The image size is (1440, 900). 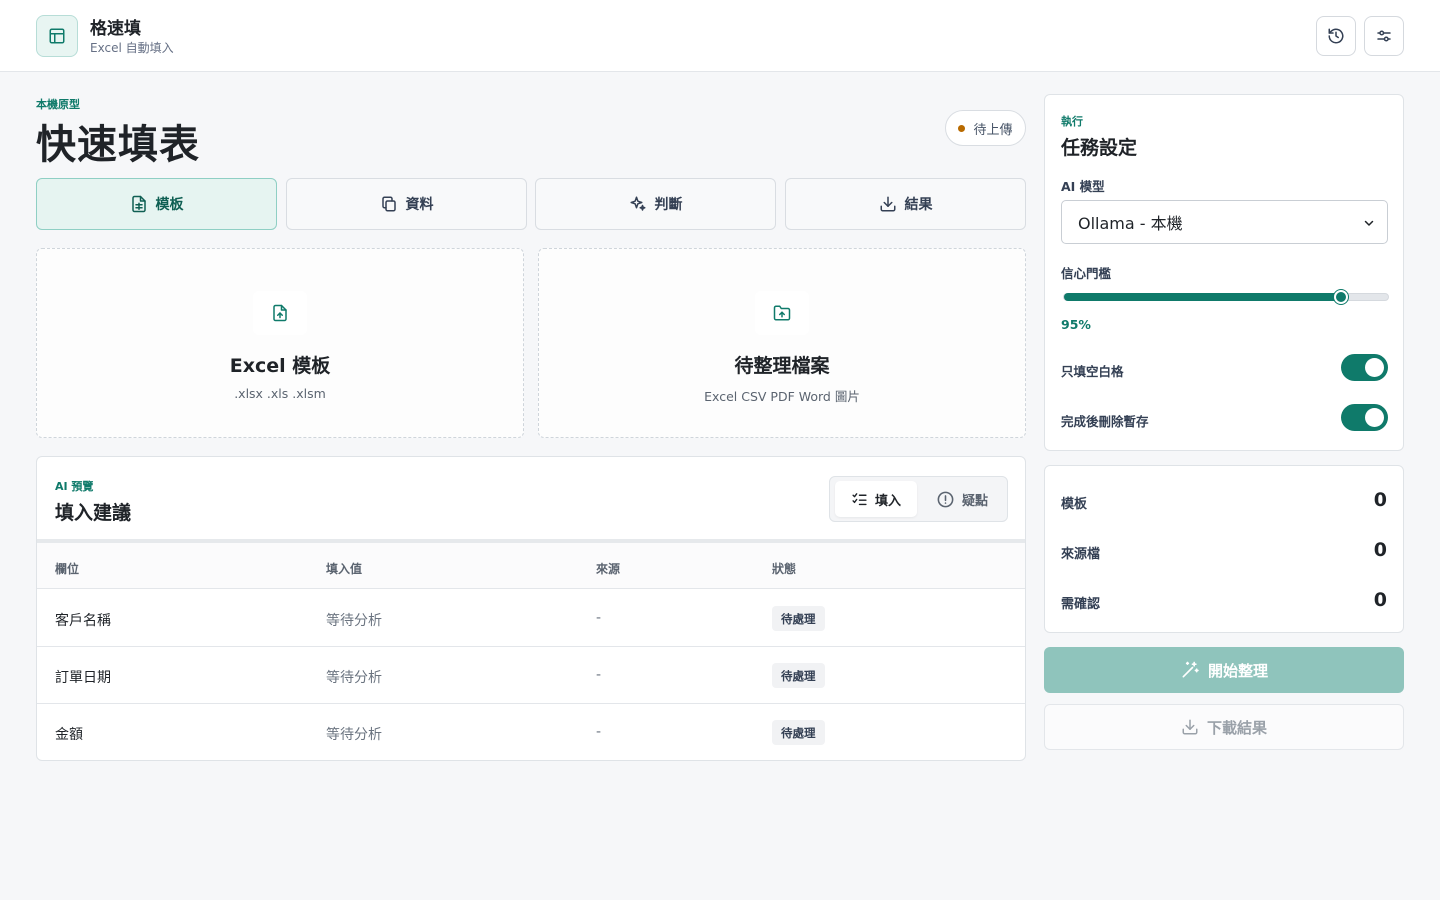 I want to click on download-result-button: 下載結果, so click(x=1224, y=727).